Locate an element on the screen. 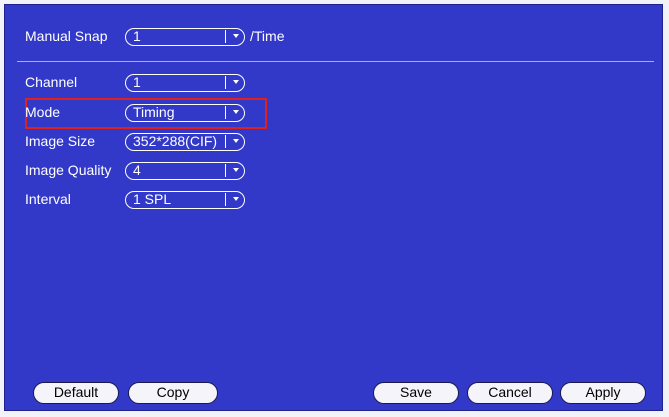  channel-label: Channel is located at coordinates (51, 82).